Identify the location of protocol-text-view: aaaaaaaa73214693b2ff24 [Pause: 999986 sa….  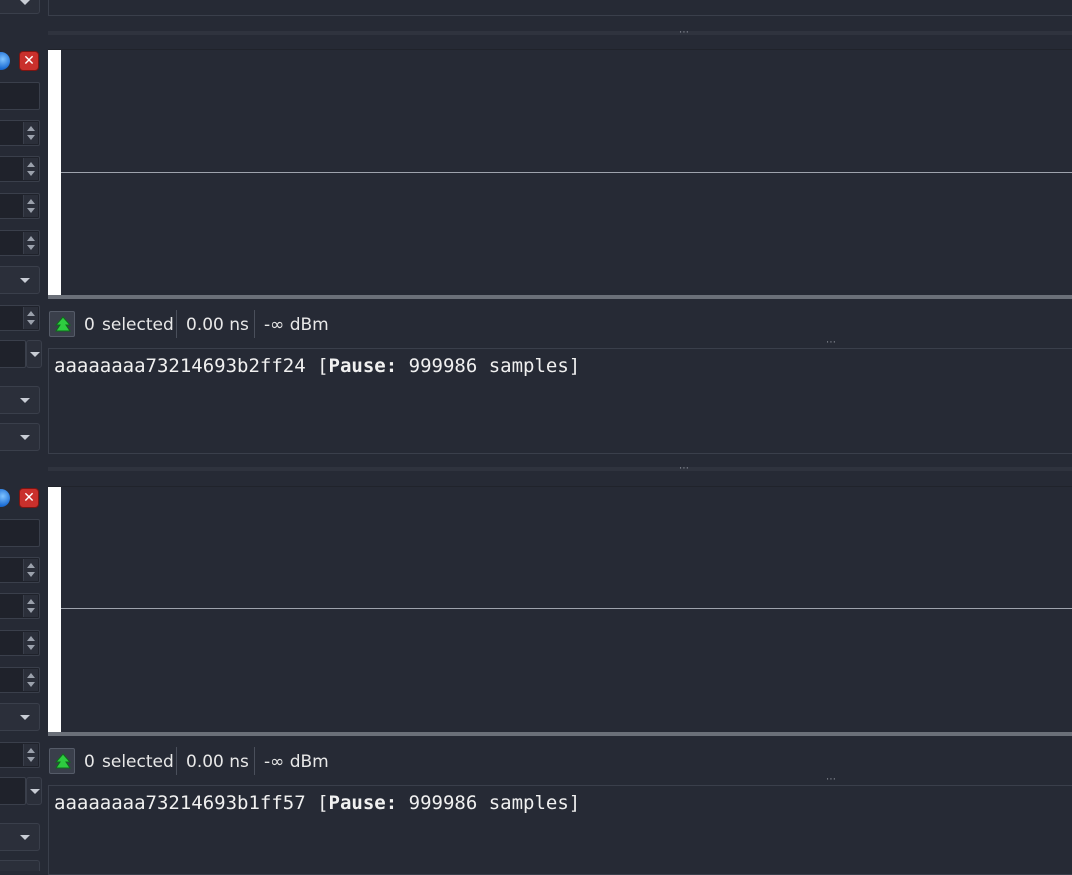
(560, 401).